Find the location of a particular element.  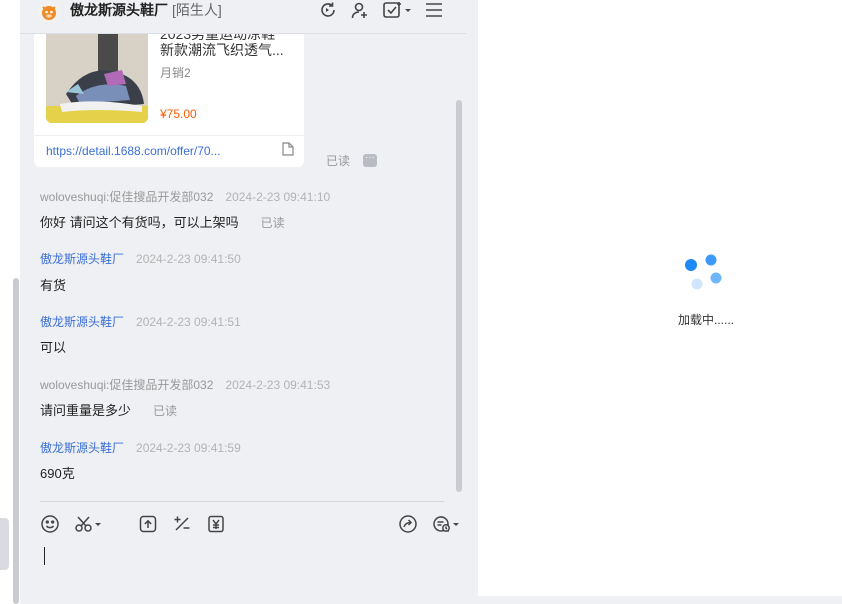

share-icon is located at coordinates (408, 524).